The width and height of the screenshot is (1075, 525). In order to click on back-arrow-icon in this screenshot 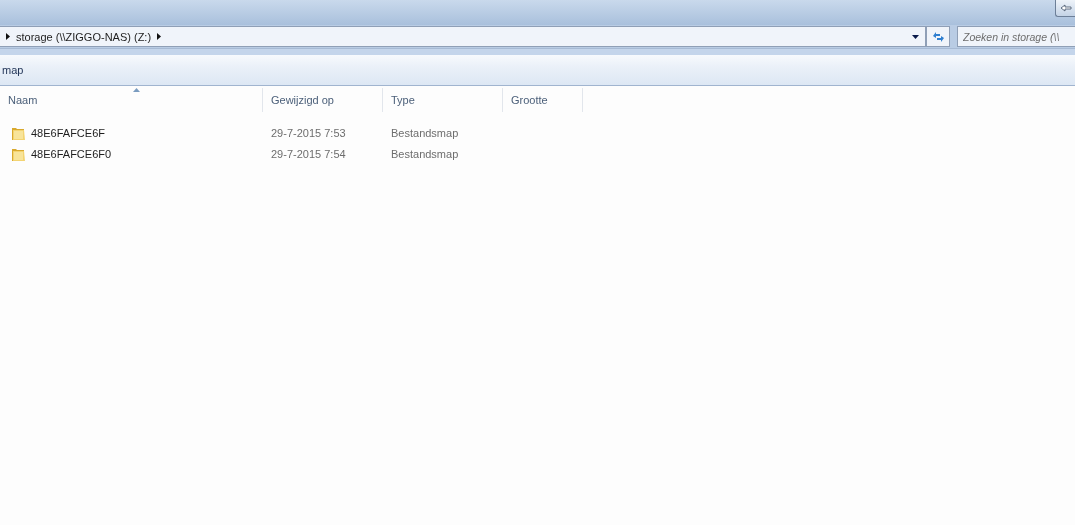, I will do `click(1065, 8)`.